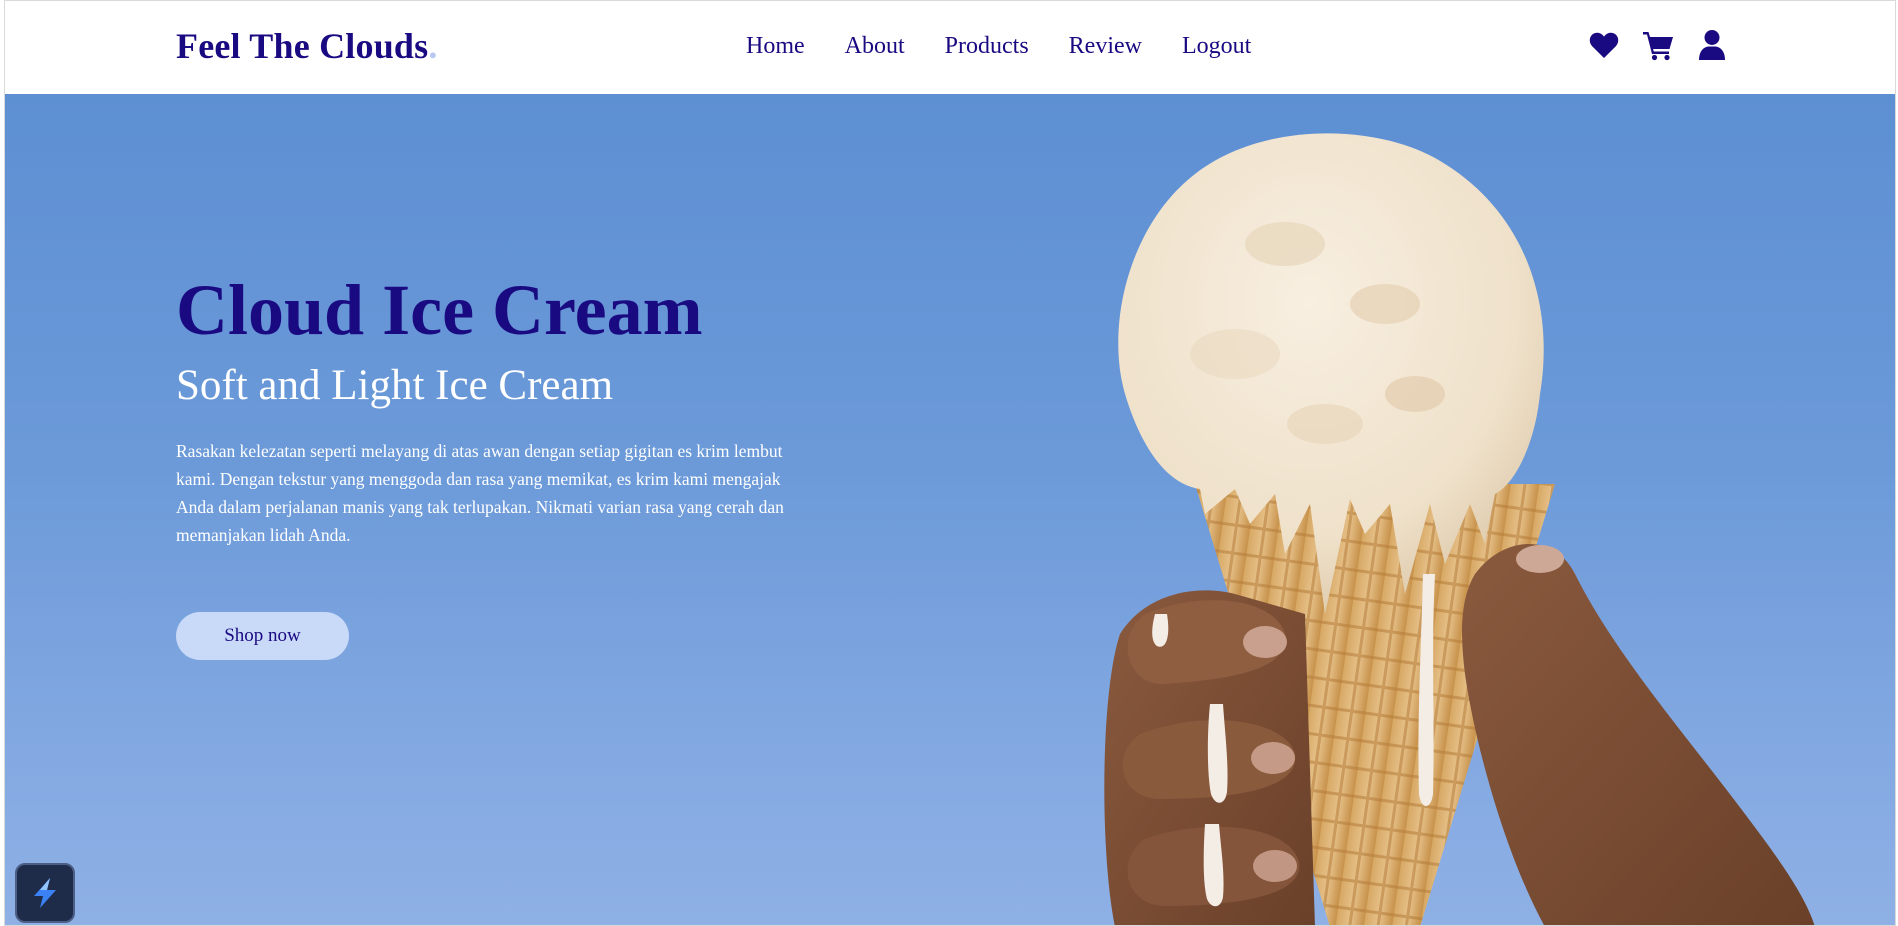 This screenshot has width=1898, height=926. I want to click on hero-subtitle: Soft and Light Ice Cream, so click(395, 385).